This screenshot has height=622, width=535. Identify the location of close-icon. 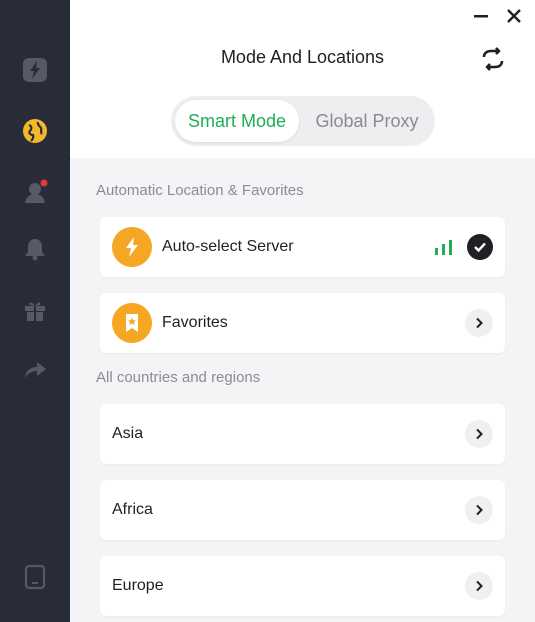
(514, 16).